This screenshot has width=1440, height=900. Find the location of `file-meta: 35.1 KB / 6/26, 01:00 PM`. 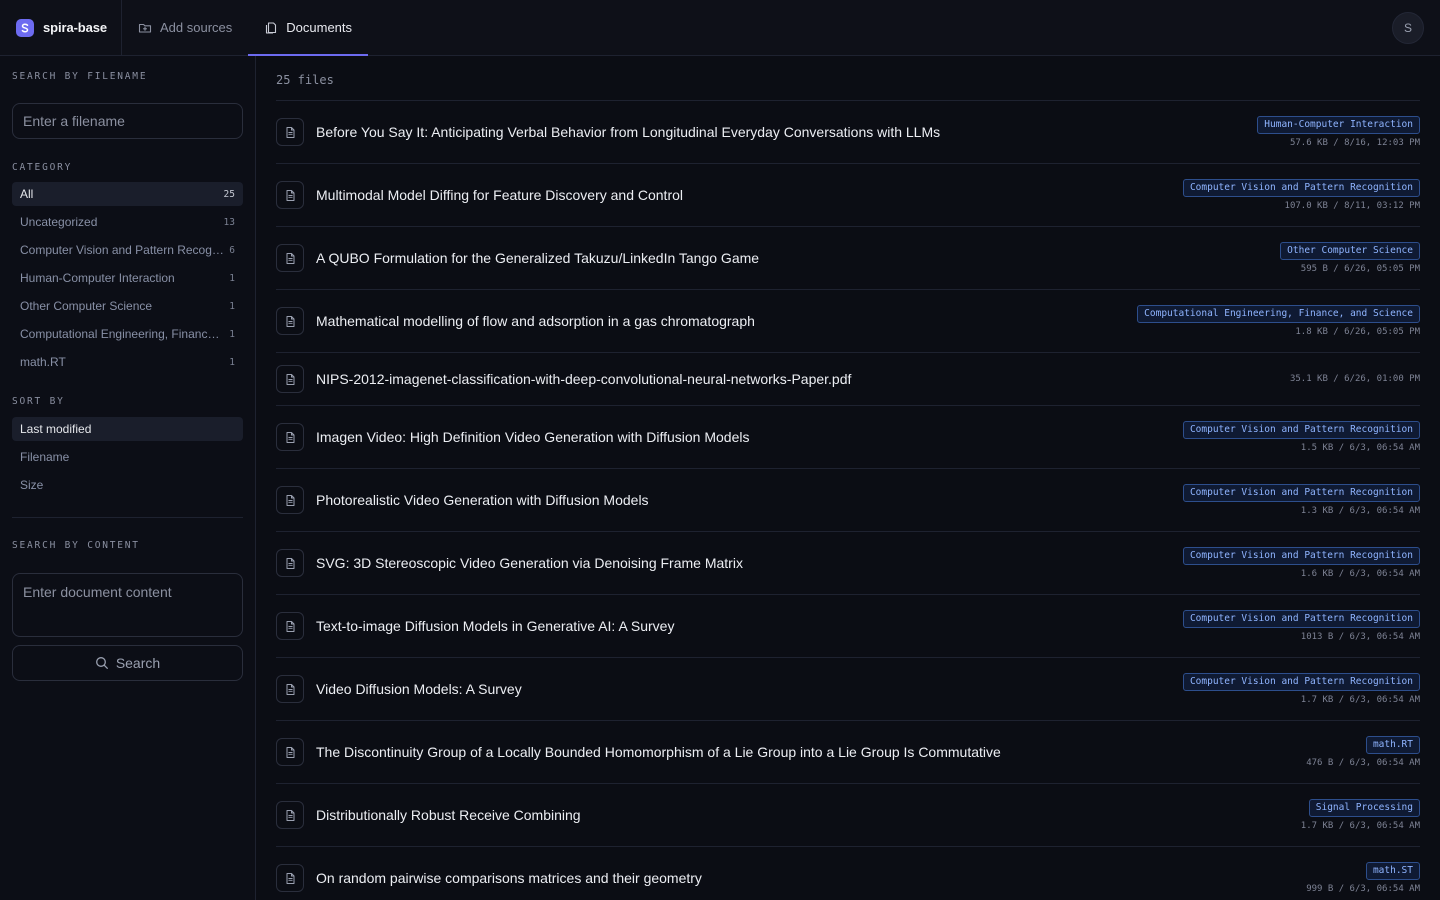

file-meta: 35.1 KB / 6/26, 01:00 PM is located at coordinates (1355, 379).